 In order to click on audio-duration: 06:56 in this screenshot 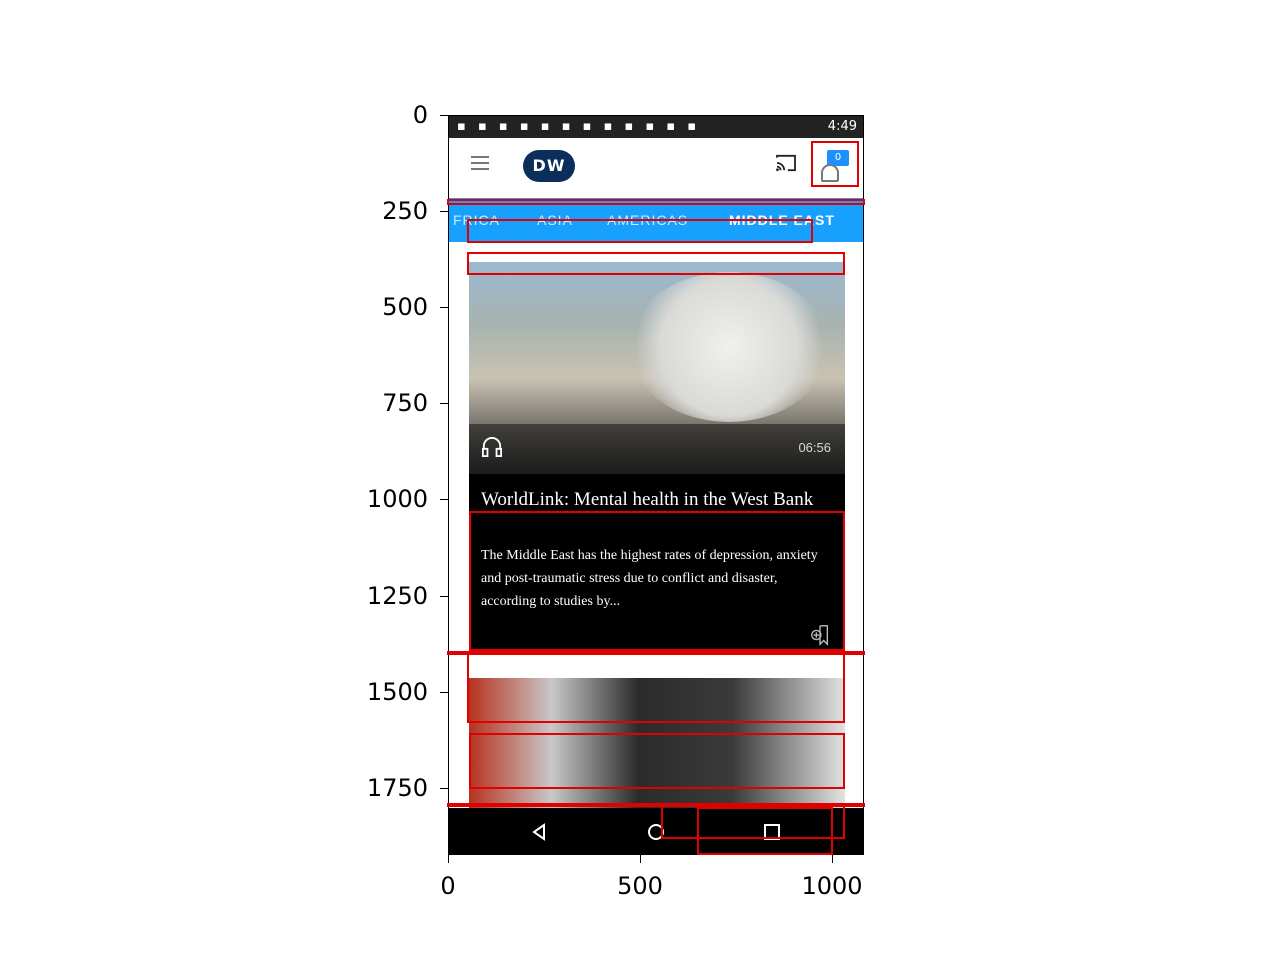, I will do `click(814, 447)`.